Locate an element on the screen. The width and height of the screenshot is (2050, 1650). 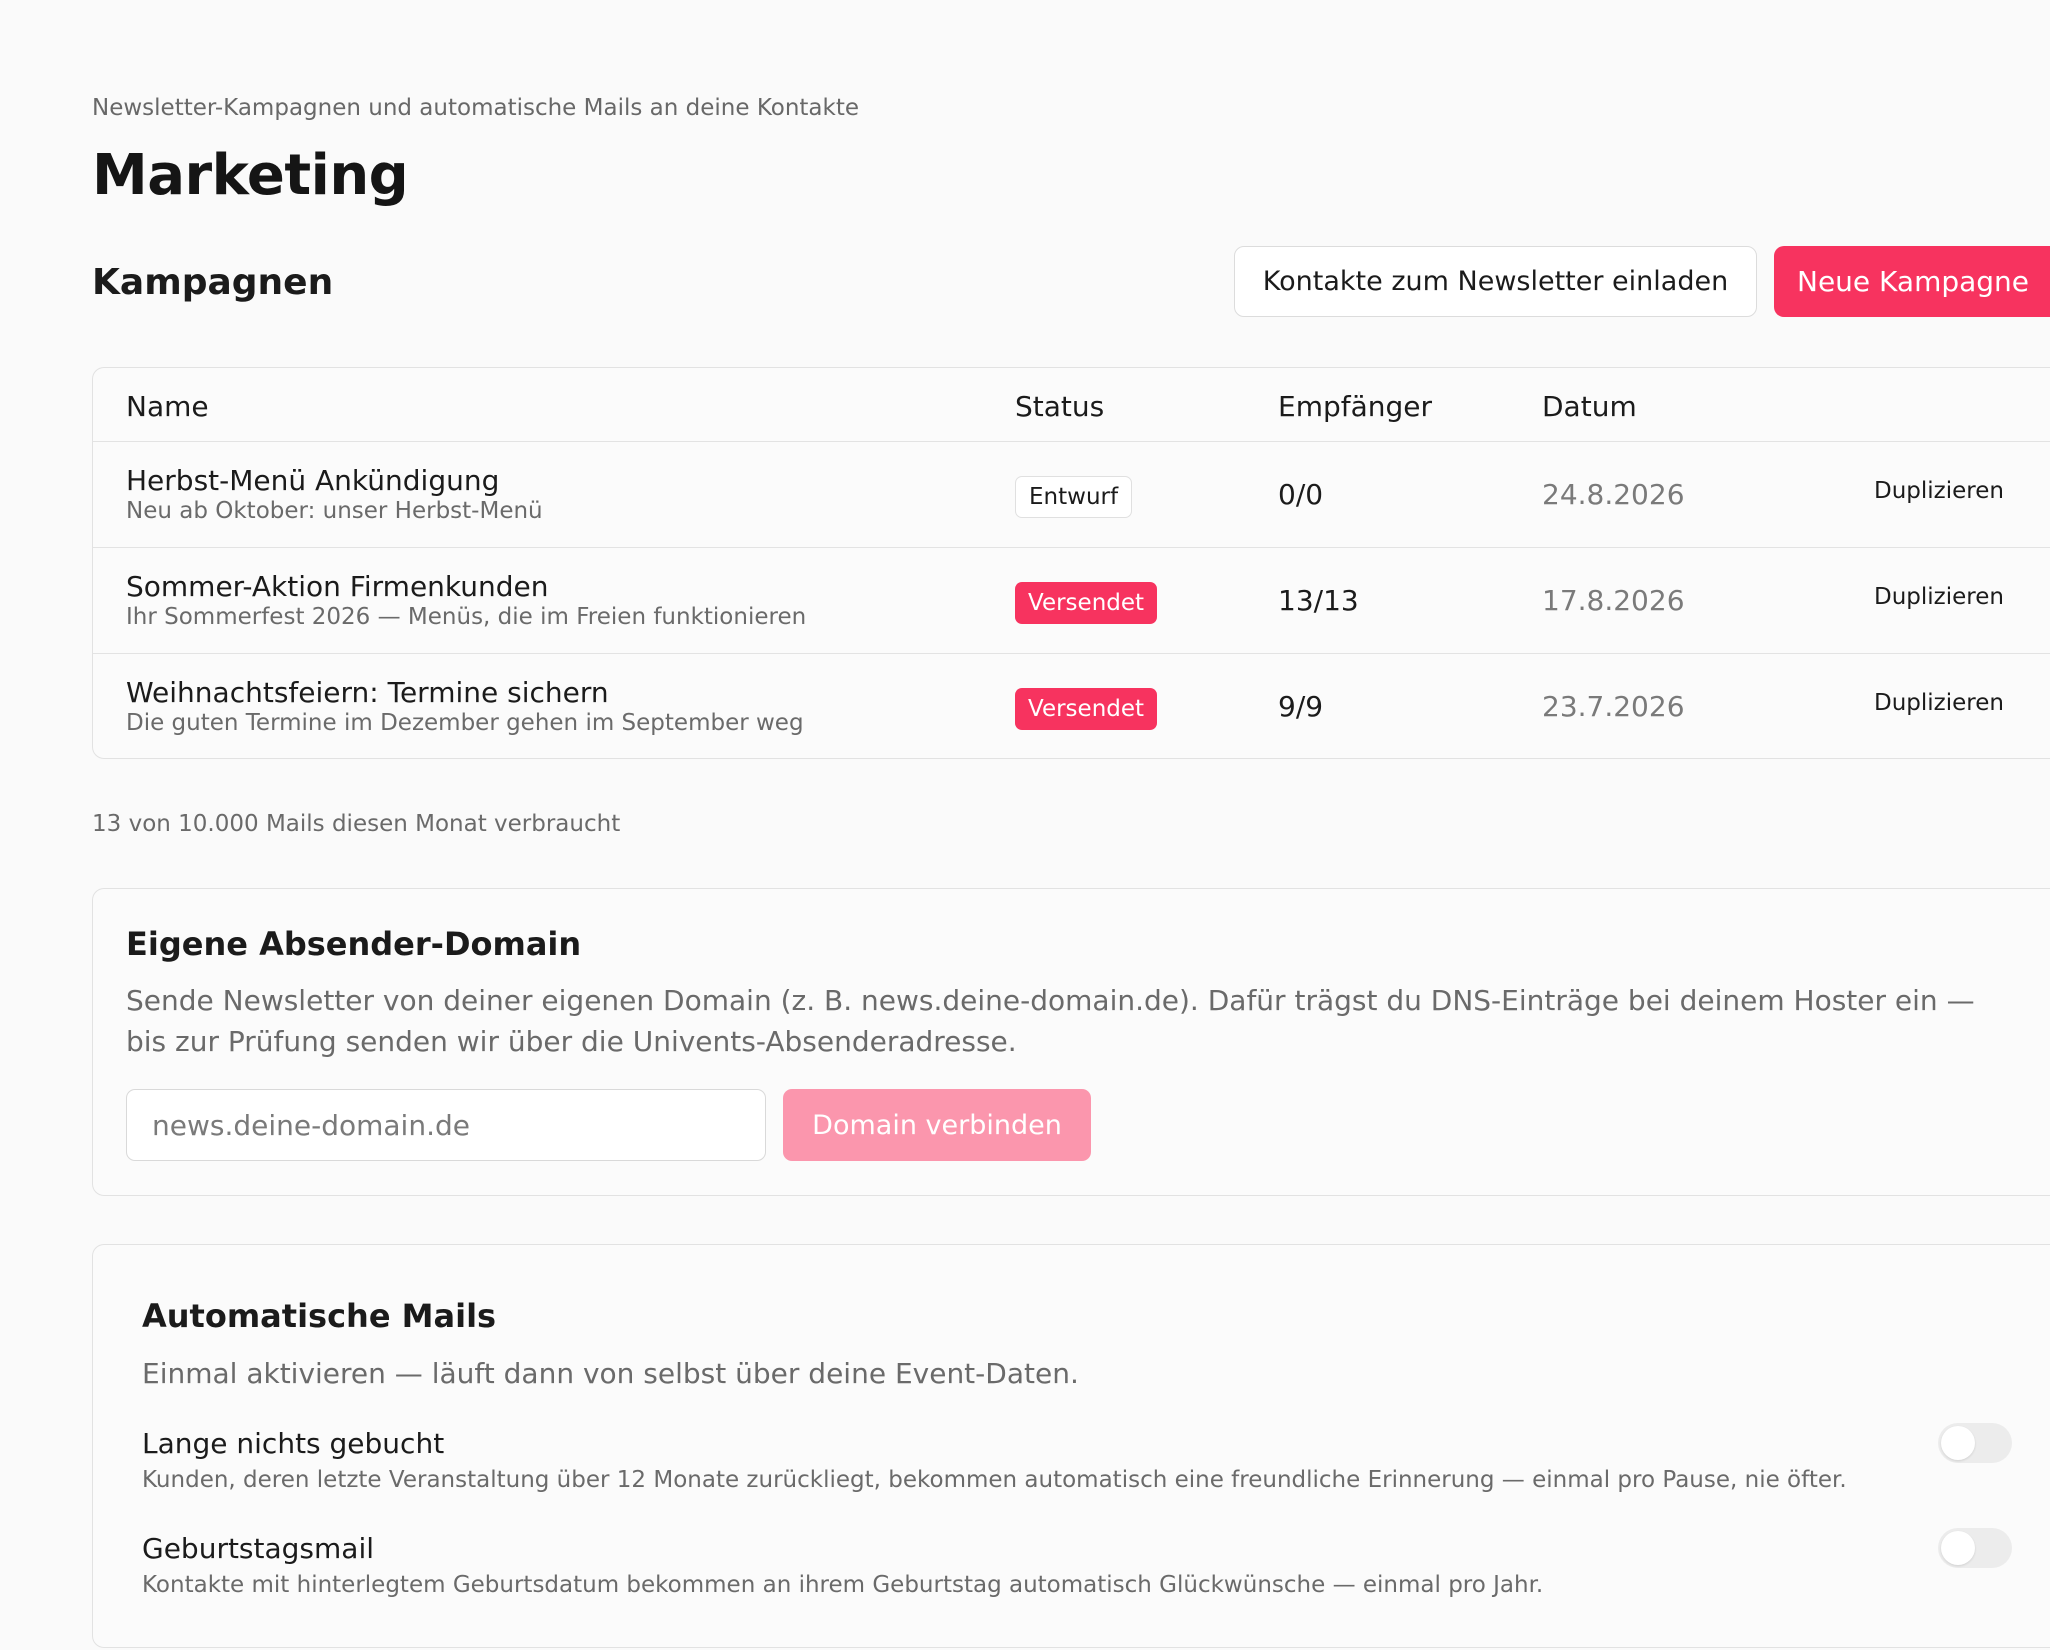
campaign-recipients: 9/9 is located at coordinates (1301, 706).